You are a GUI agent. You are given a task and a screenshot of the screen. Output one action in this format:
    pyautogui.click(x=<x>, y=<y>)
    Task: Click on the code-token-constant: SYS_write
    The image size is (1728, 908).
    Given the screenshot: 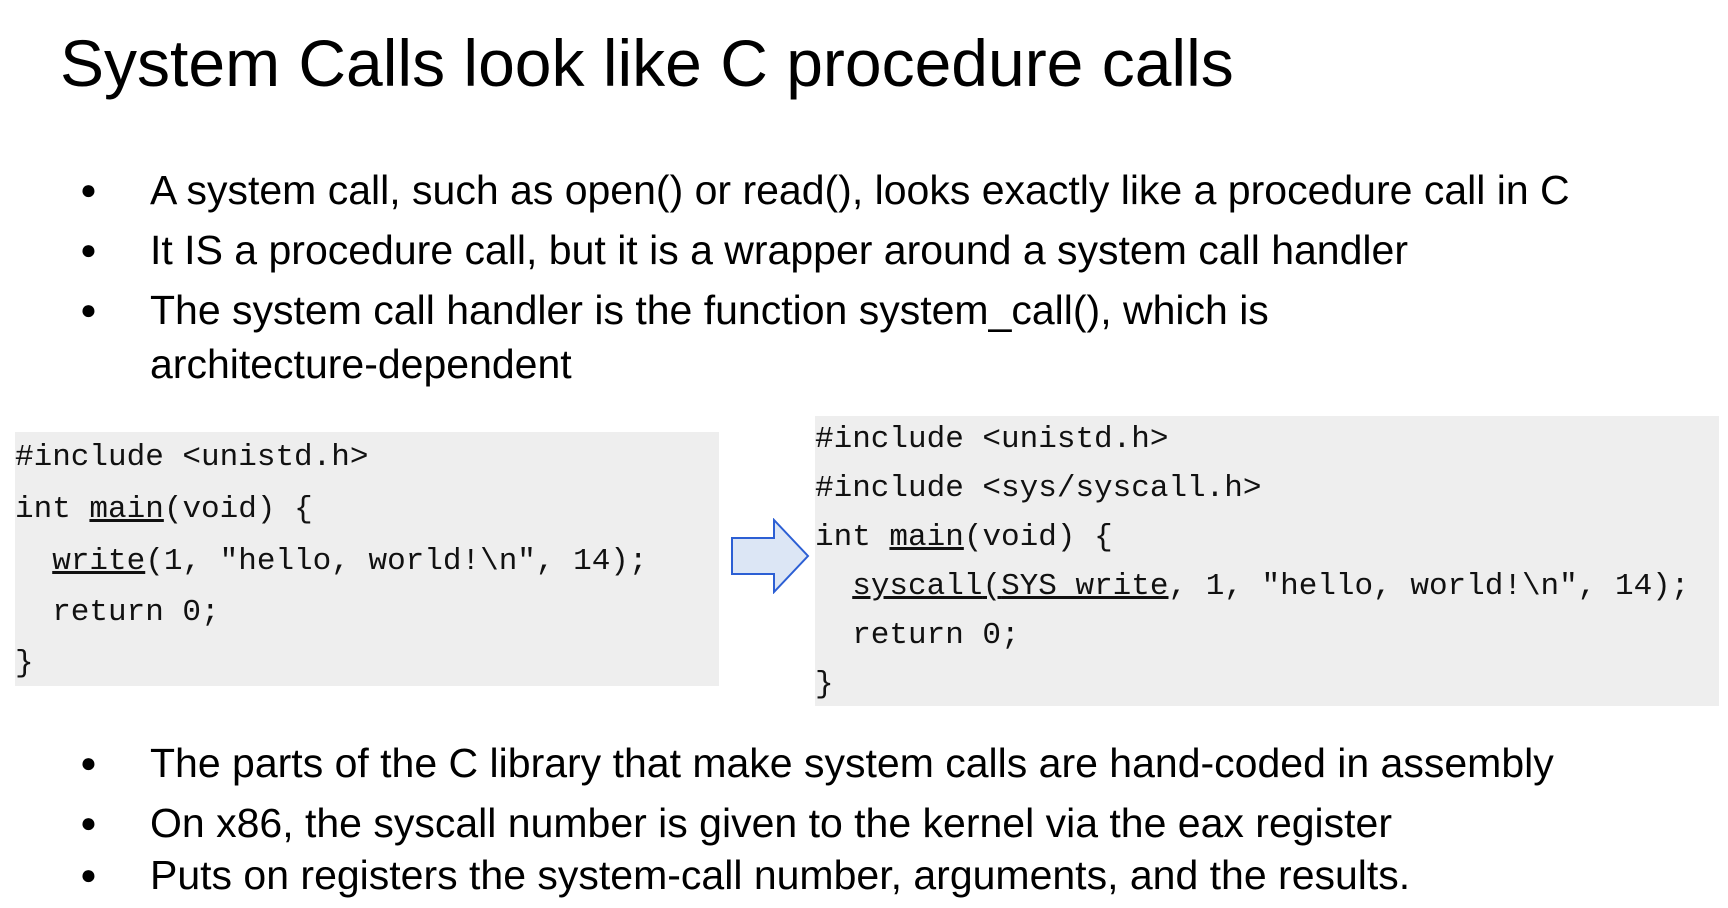 What is the action you would take?
    pyautogui.click(x=1085, y=586)
    